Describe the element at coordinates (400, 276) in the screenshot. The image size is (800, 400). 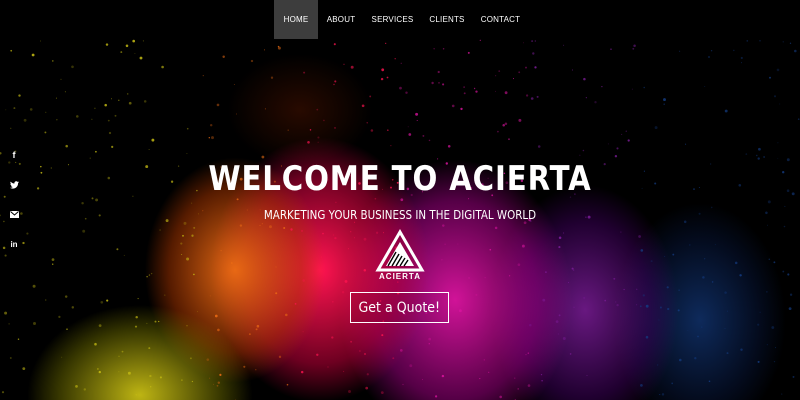
I see `logo-wordmark: ACIERTA` at that location.